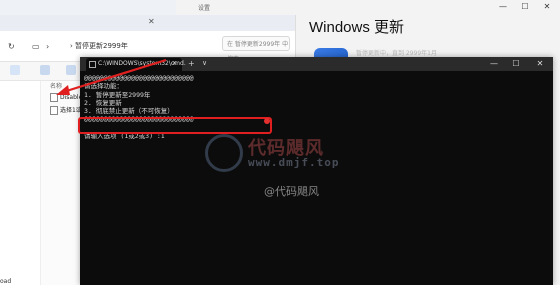  Describe the element at coordinates (11, 46) in the screenshot. I see `refresh-icon: ↻` at that location.